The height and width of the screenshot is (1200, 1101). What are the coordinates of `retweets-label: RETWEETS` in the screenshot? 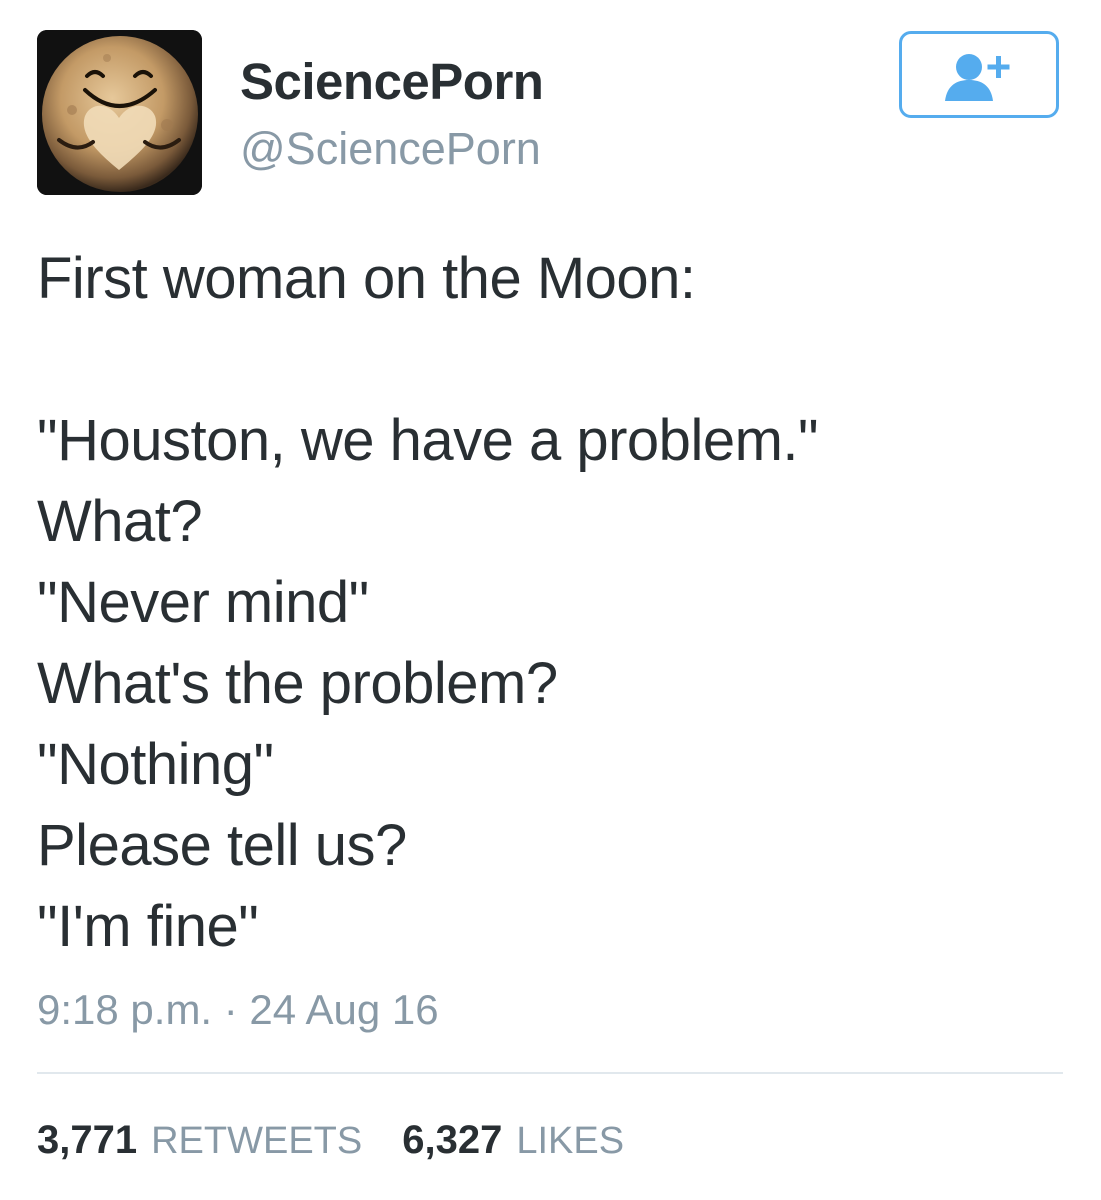 It's located at (257, 1141).